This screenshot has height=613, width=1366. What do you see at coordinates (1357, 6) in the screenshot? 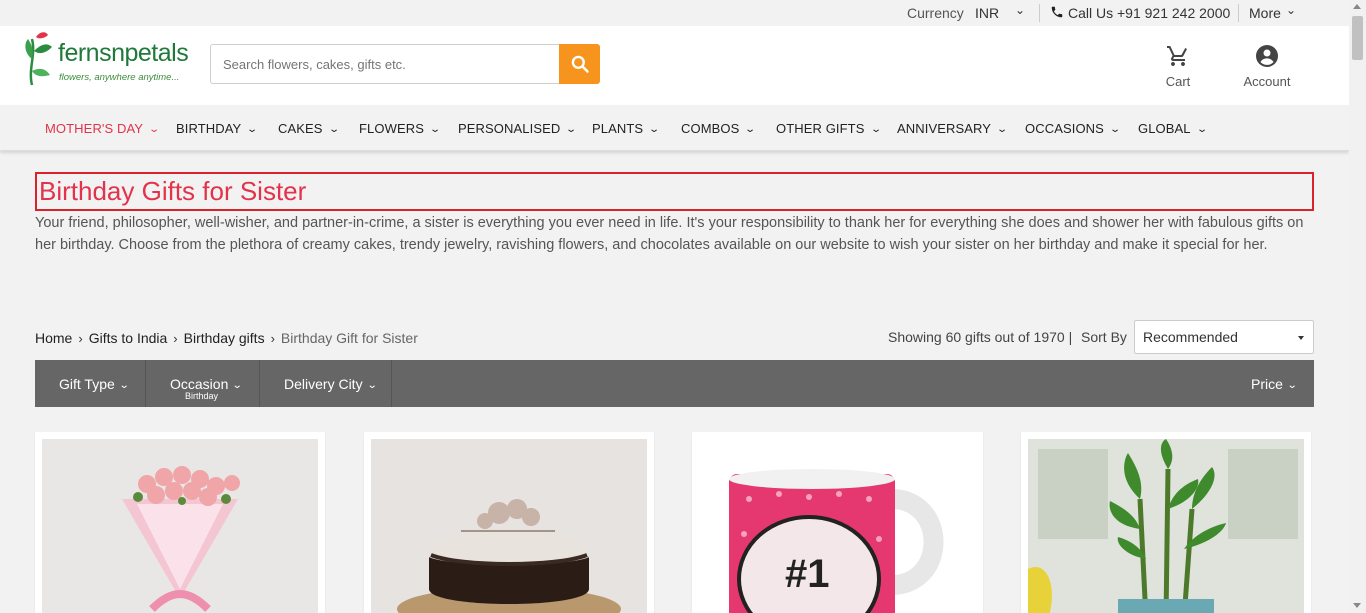
I see `scroll-up-icon` at bounding box center [1357, 6].